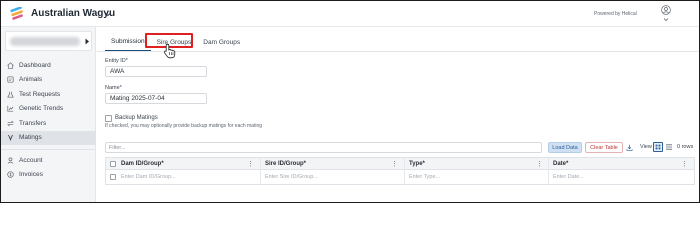 This screenshot has height=240, width=700. I want to click on powered-by-text: Powered by Helical, so click(615, 14).